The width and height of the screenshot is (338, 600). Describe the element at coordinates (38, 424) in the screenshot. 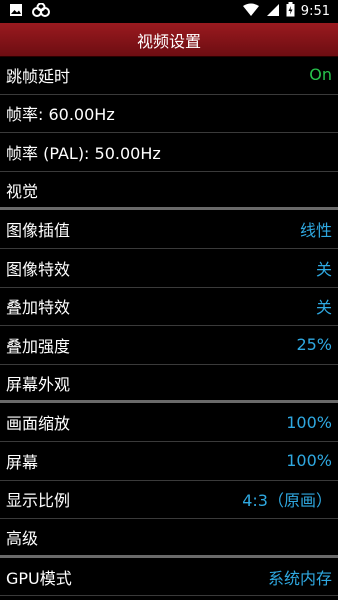

I see `setting-label: 画面缩放` at that location.